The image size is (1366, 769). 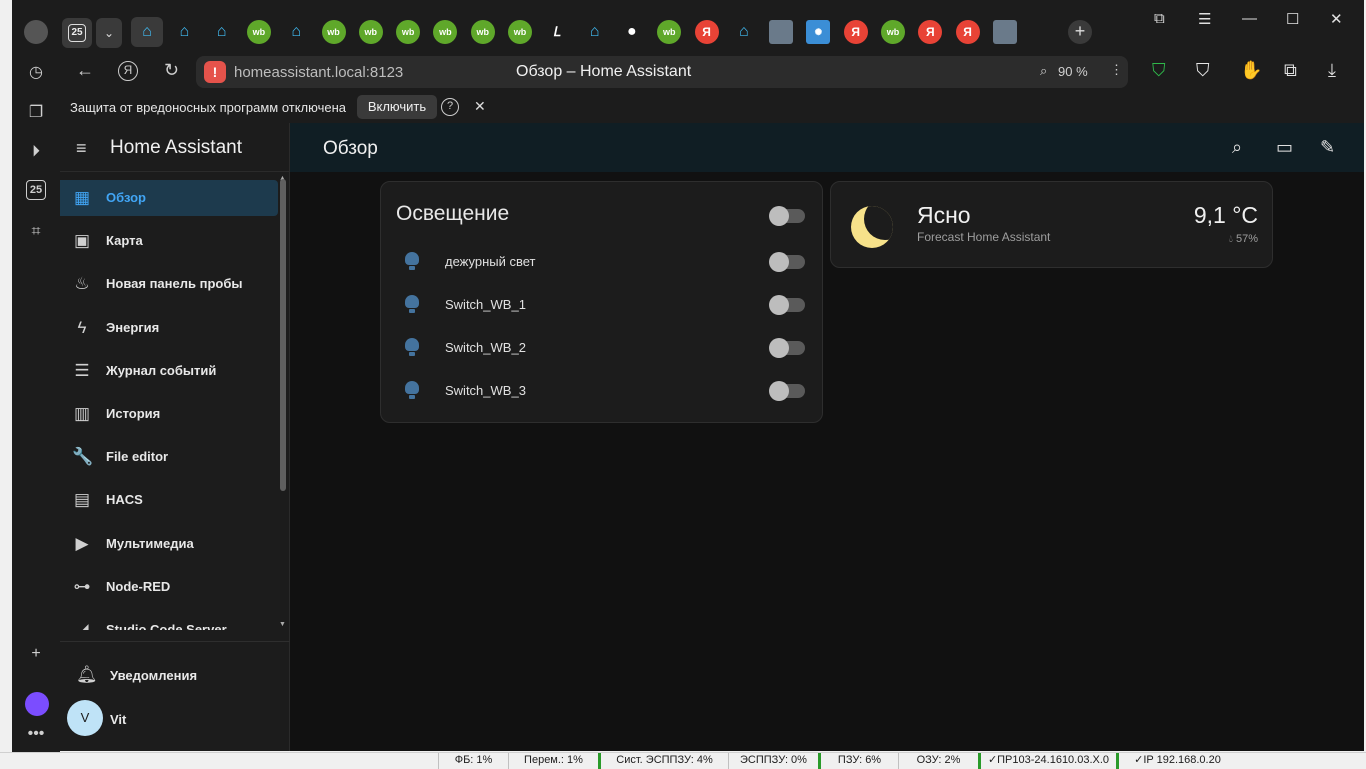 What do you see at coordinates (215, 72) in the screenshot?
I see `insecure-warning-icon: !` at bounding box center [215, 72].